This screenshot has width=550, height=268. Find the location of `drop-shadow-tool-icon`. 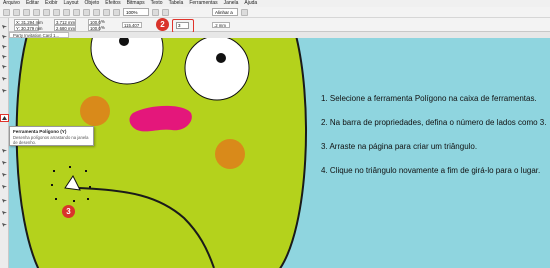

drop-shadow-tool-icon is located at coordinates (4, 187).